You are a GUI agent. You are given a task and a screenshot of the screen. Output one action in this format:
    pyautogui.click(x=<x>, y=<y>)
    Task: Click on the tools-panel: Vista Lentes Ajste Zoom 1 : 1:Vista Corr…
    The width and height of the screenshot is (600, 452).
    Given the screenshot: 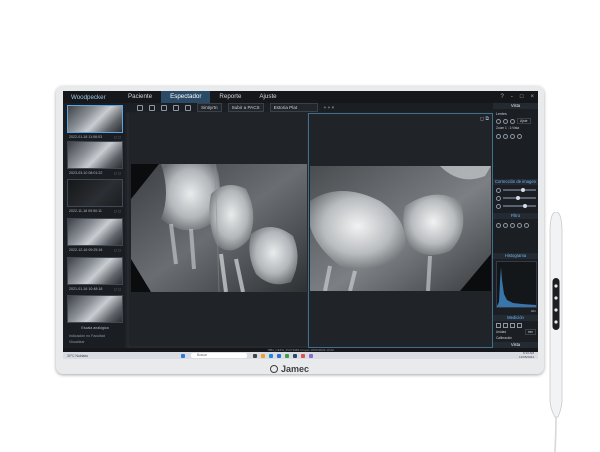 What is the action you would take?
    pyautogui.click(x=515, y=225)
    